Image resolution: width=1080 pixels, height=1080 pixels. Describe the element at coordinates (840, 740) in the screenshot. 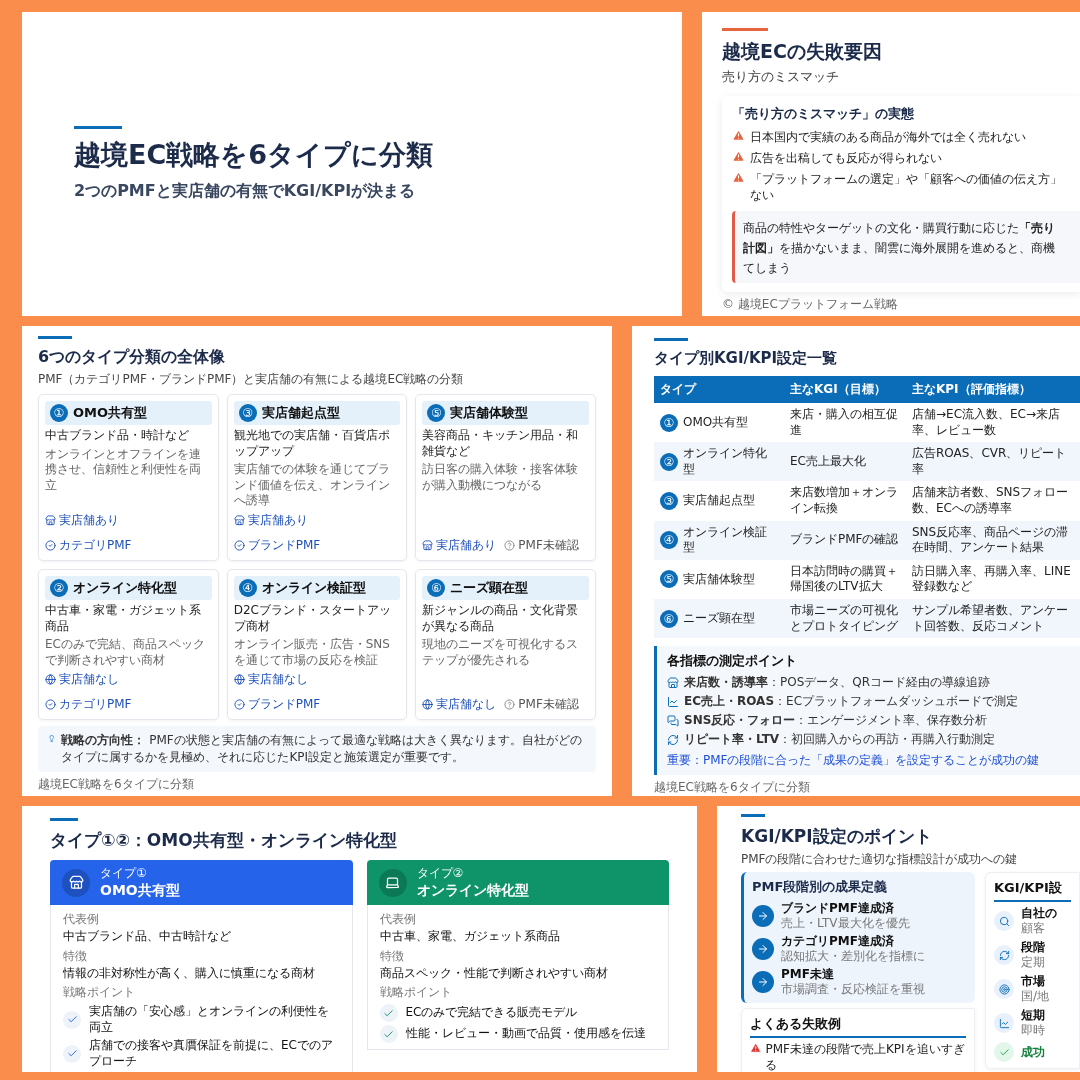

I see `measure-point: リピート率・LTV：初回購入からの再訪・再購入行動測定` at that location.